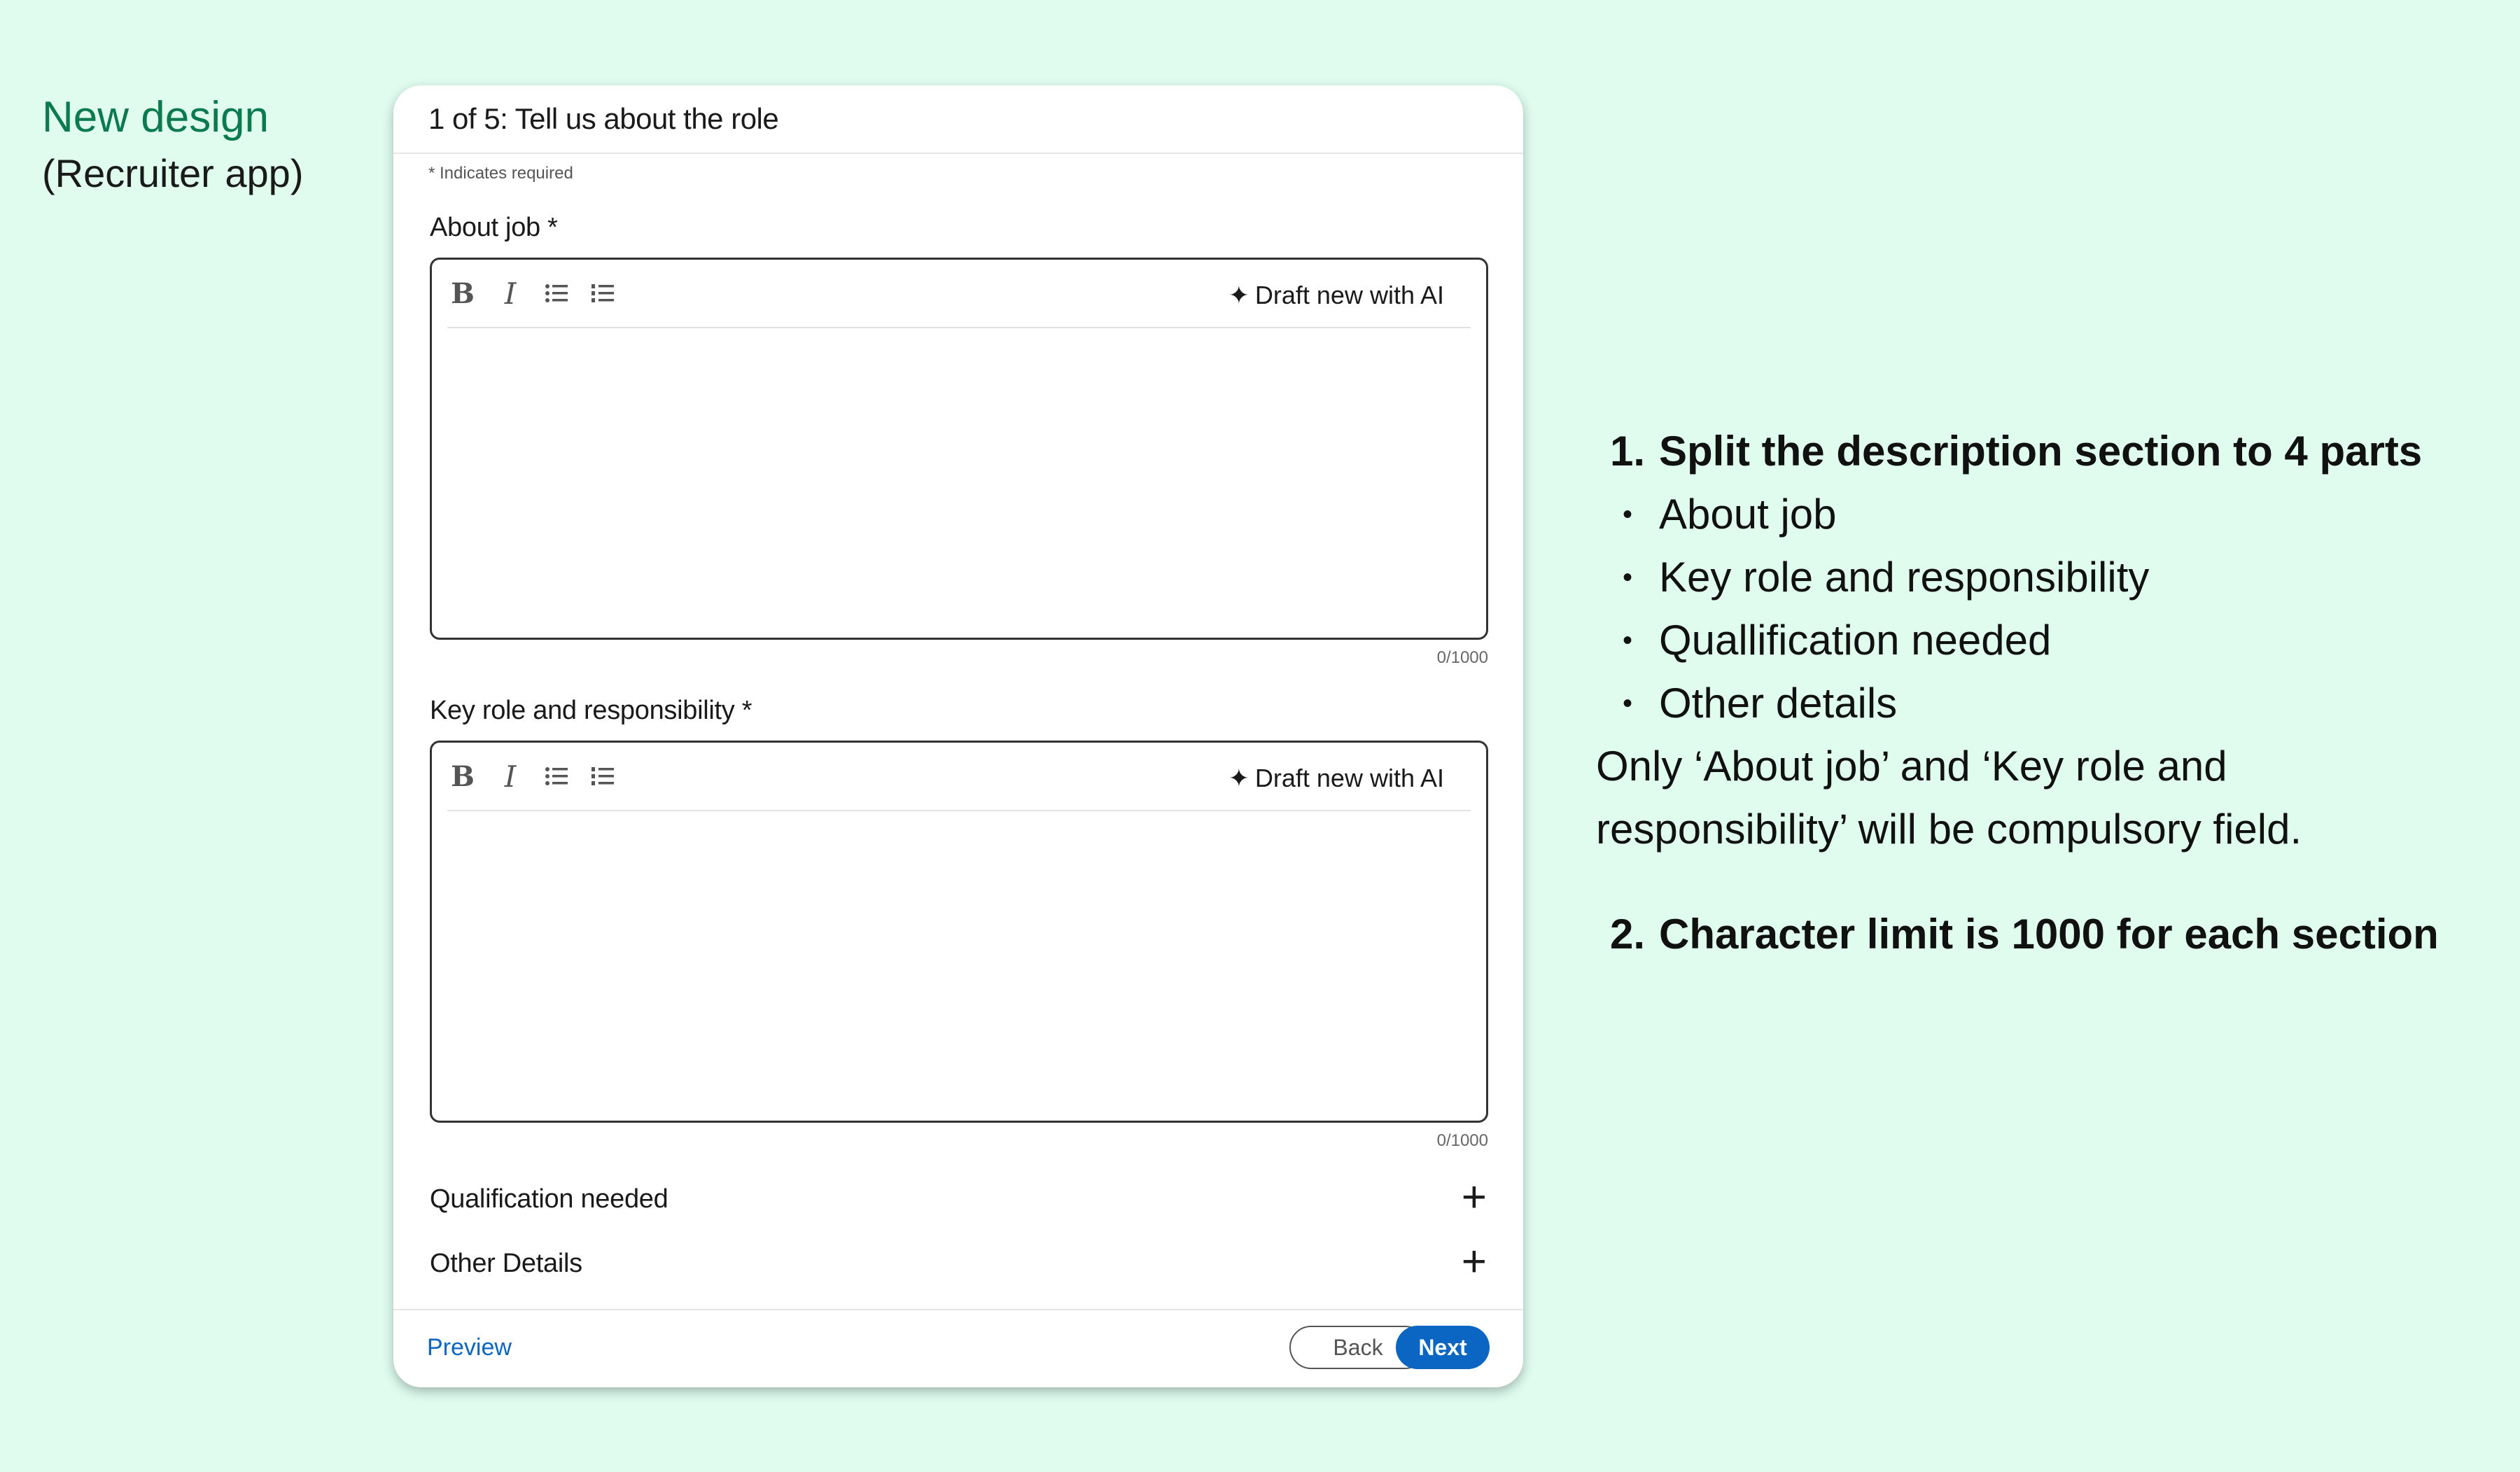  I want to click on list-item: • About job, so click(1729, 514).